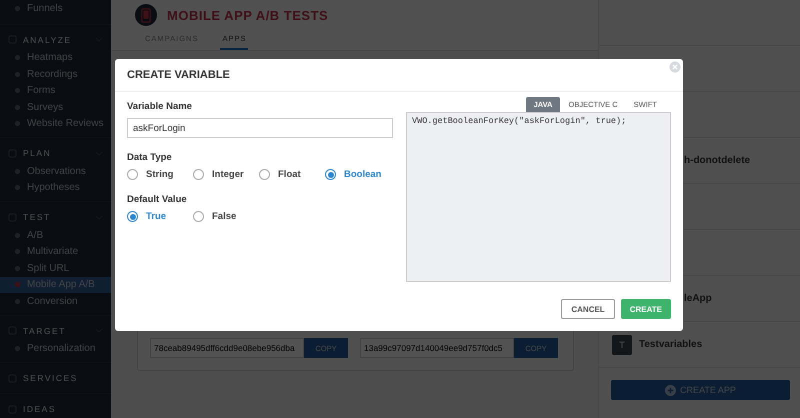 The height and width of the screenshot is (418, 800). What do you see at coordinates (37, 217) in the screenshot?
I see `section-header: TEST` at bounding box center [37, 217].